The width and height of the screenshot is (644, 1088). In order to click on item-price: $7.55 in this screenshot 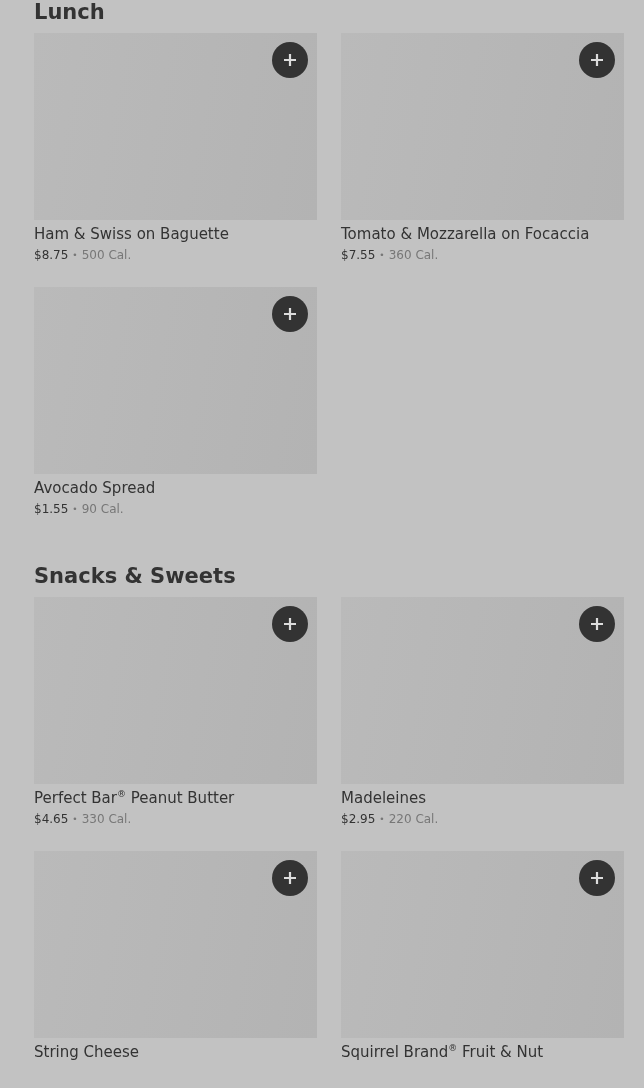, I will do `click(358, 255)`.